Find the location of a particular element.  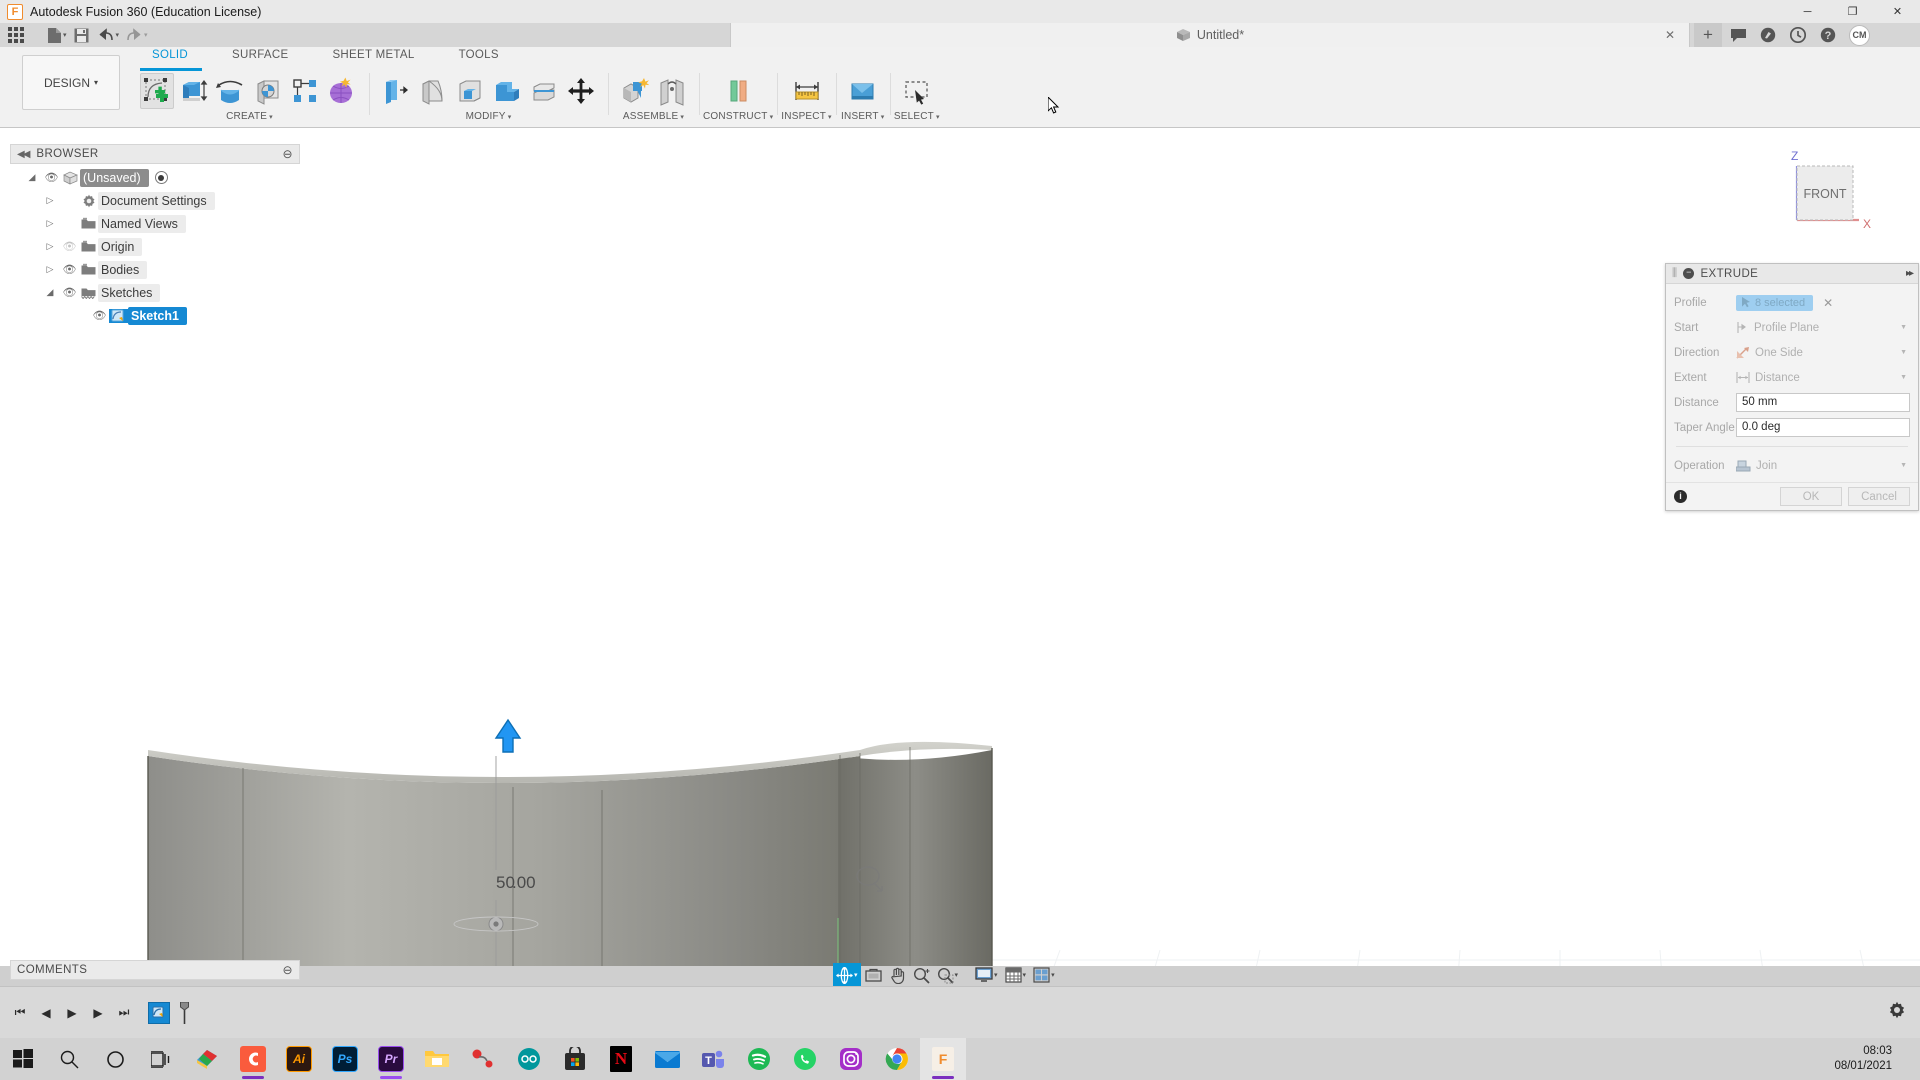

job-status-icon is located at coordinates (1798, 35).